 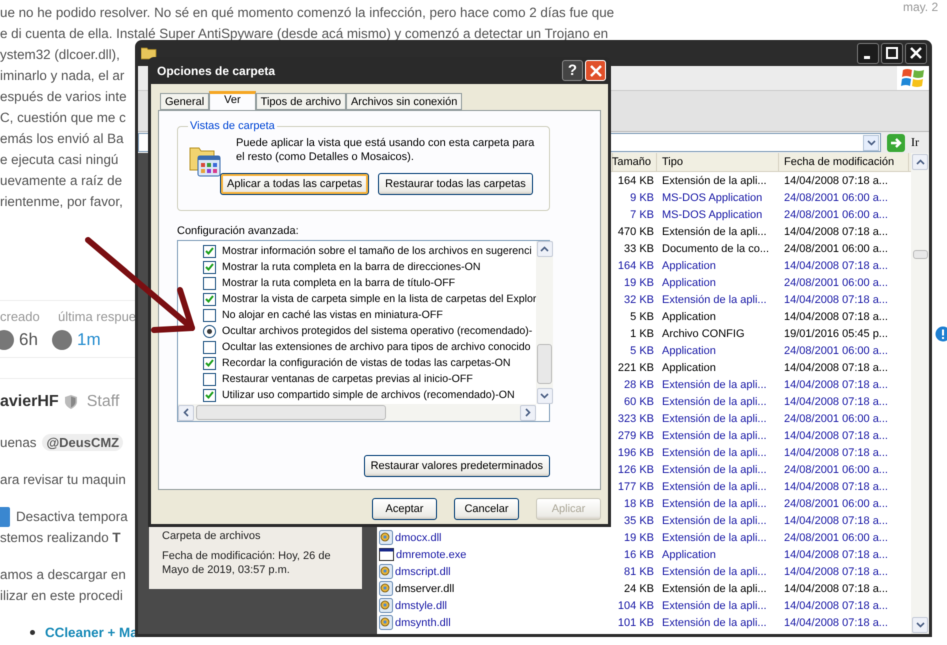 What do you see at coordinates (635, 418) in the screenshot?
I see `file-size: 323 KB` at bounding box center [635, 418].